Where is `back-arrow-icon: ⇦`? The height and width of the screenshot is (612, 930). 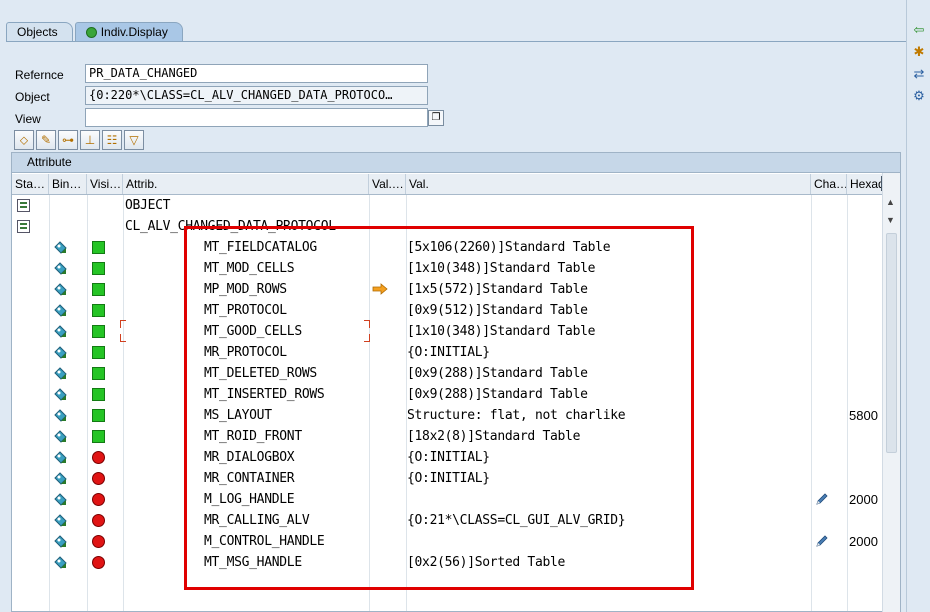
back-arrow-icon: ⇦ is located at coordinates (919, 30).